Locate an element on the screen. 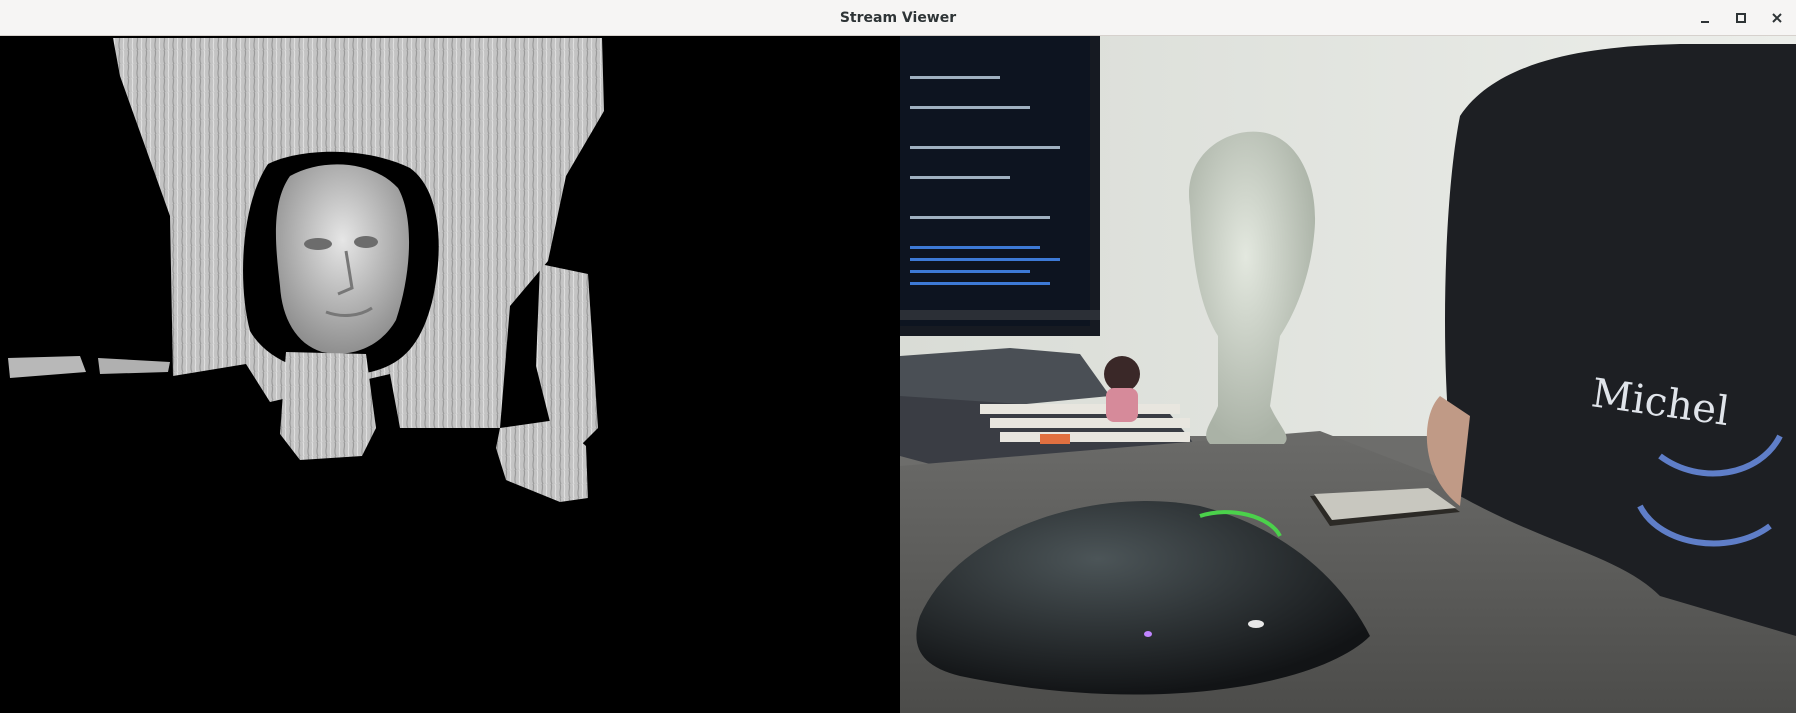 Image resolution: width=1796 pixels, height=713 pixels. window-controls is located at coordinates (1741, 18).